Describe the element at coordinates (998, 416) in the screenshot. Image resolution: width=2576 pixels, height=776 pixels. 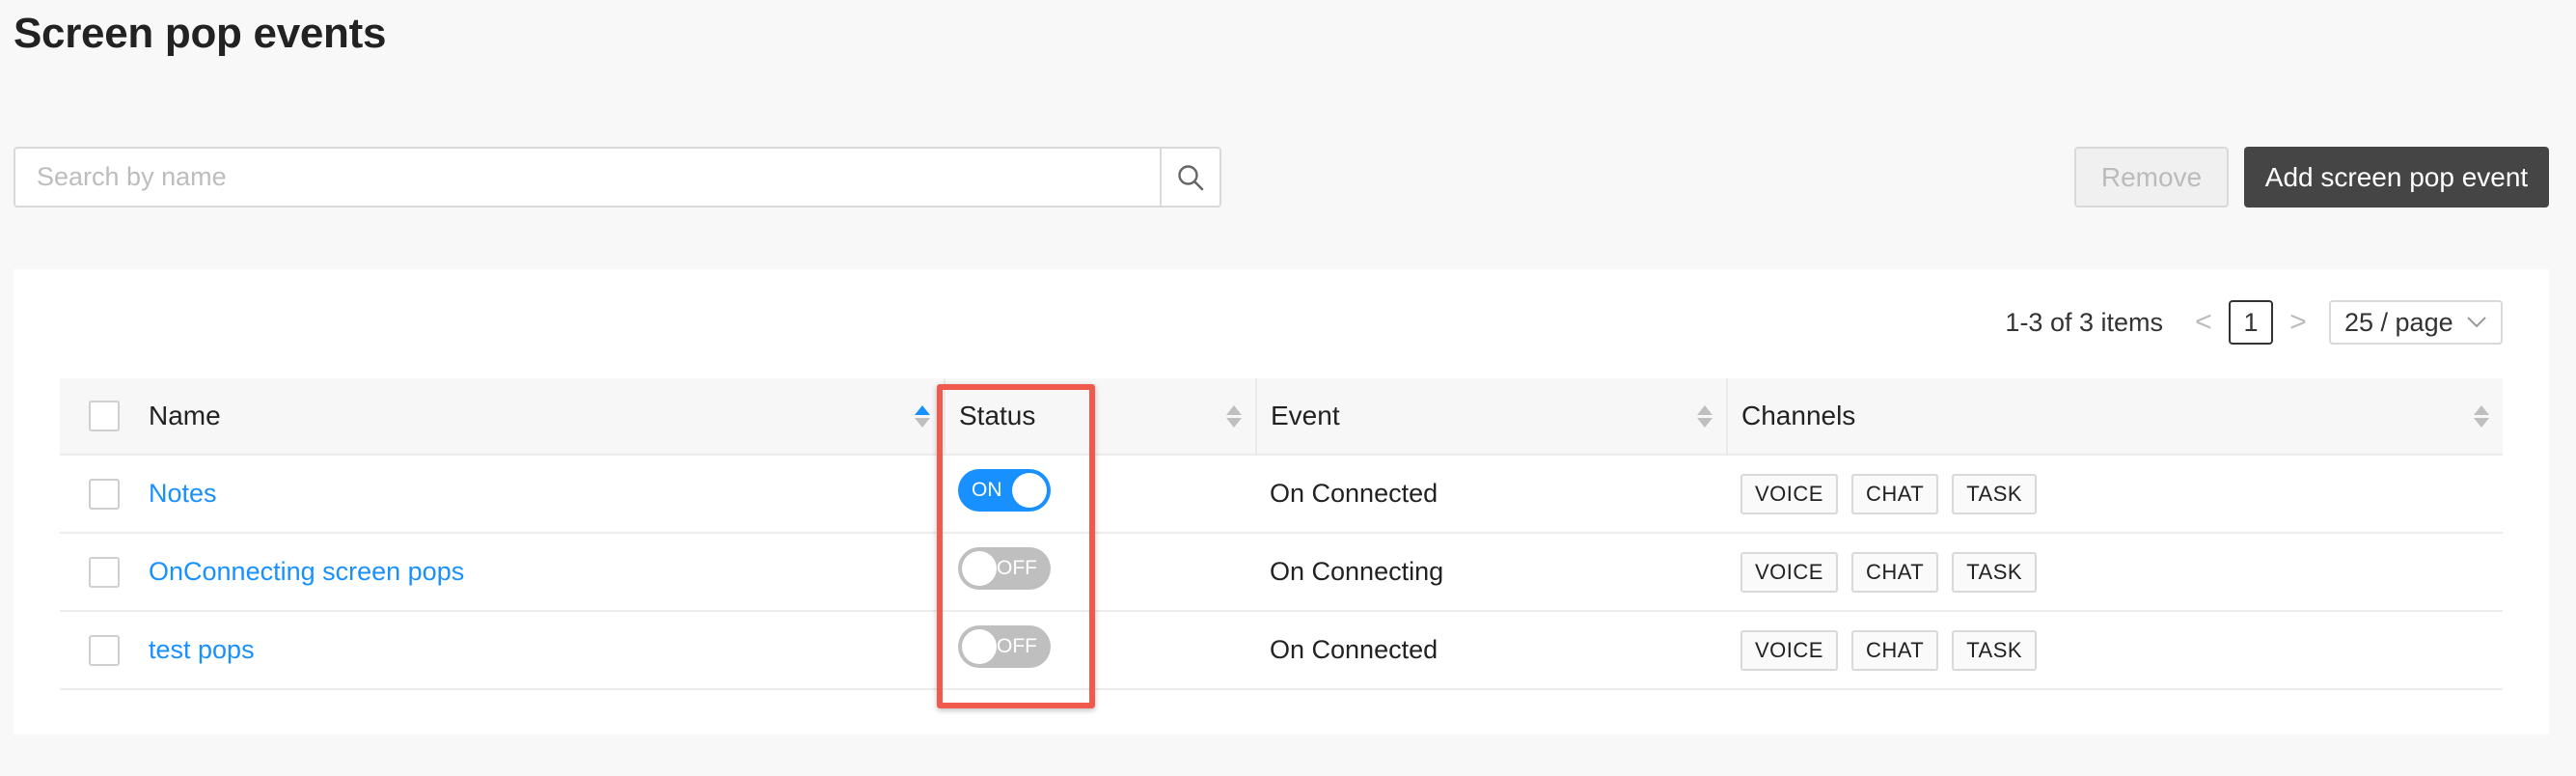
I see `column-status-label: Status` at that location.